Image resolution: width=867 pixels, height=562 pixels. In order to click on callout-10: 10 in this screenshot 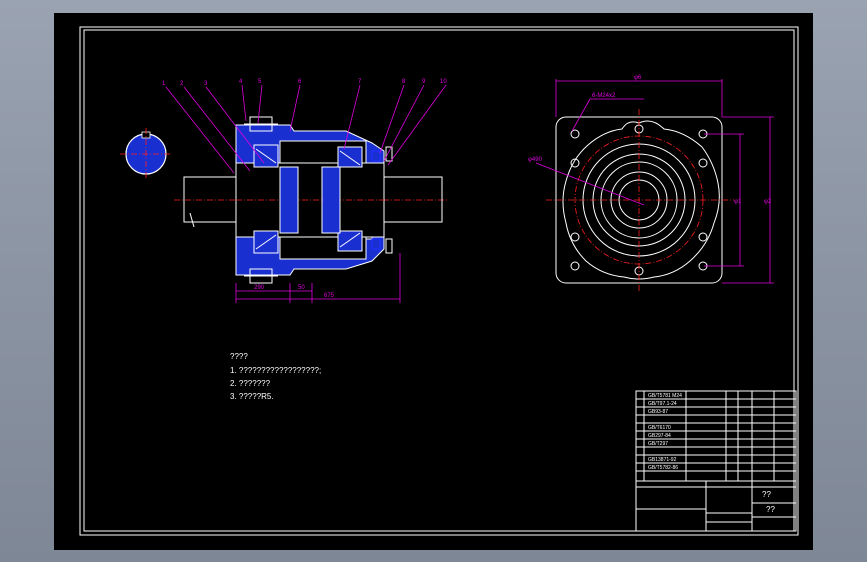, I will do `click(443, 82)`.